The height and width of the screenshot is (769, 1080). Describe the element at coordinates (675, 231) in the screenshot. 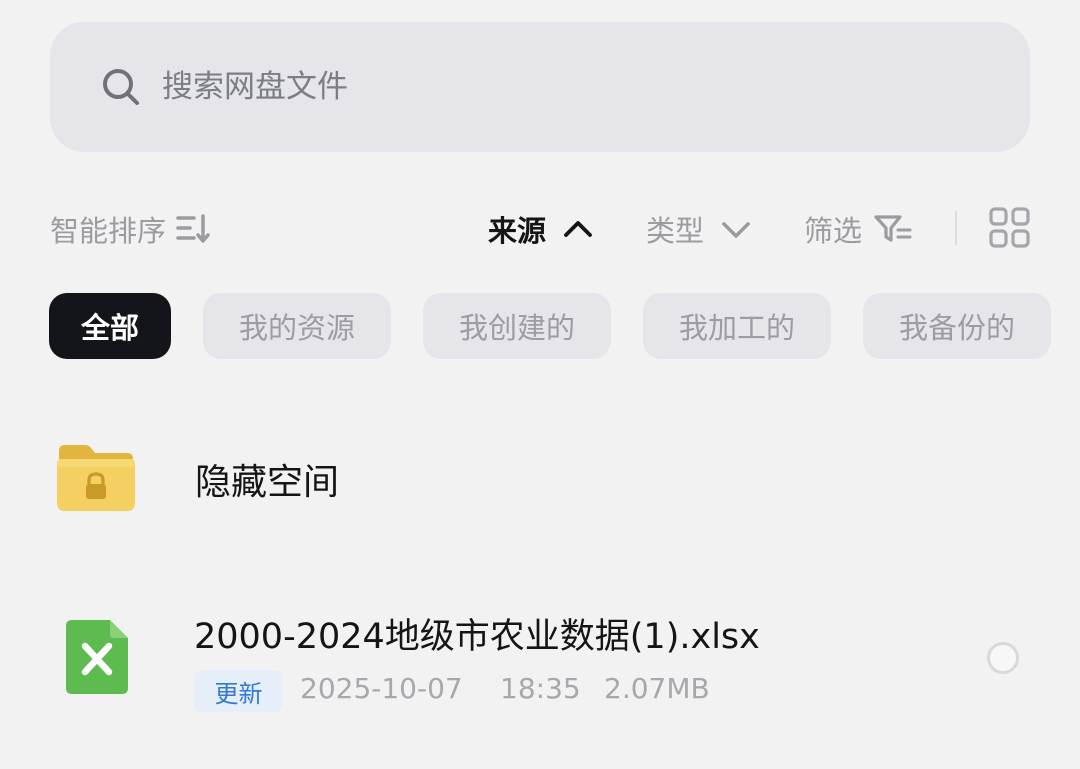

I see `type-label: 类型` at that location.